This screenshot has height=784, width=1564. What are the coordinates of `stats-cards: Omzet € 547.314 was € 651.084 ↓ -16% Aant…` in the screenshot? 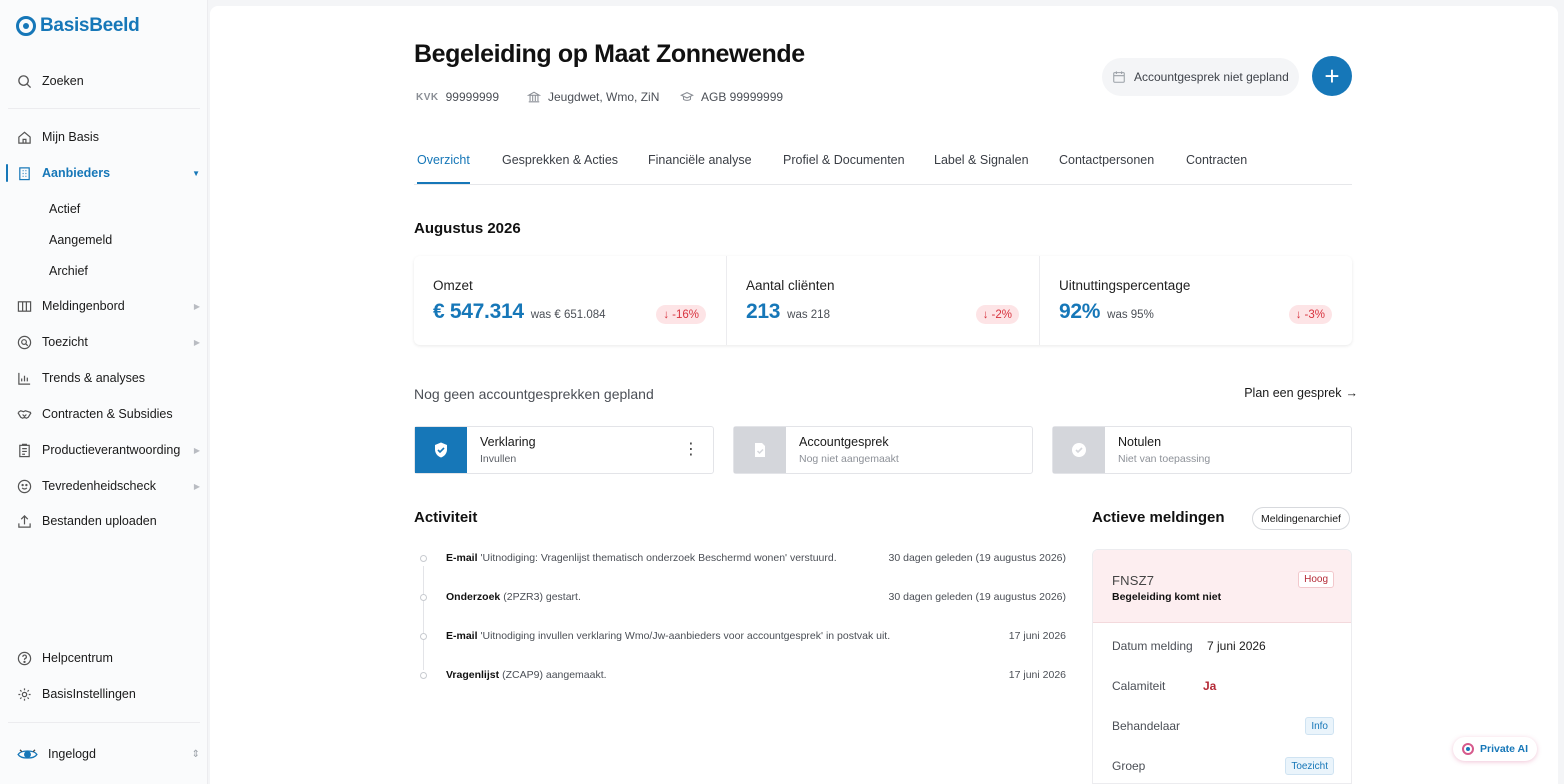 It's located at (883, 300).